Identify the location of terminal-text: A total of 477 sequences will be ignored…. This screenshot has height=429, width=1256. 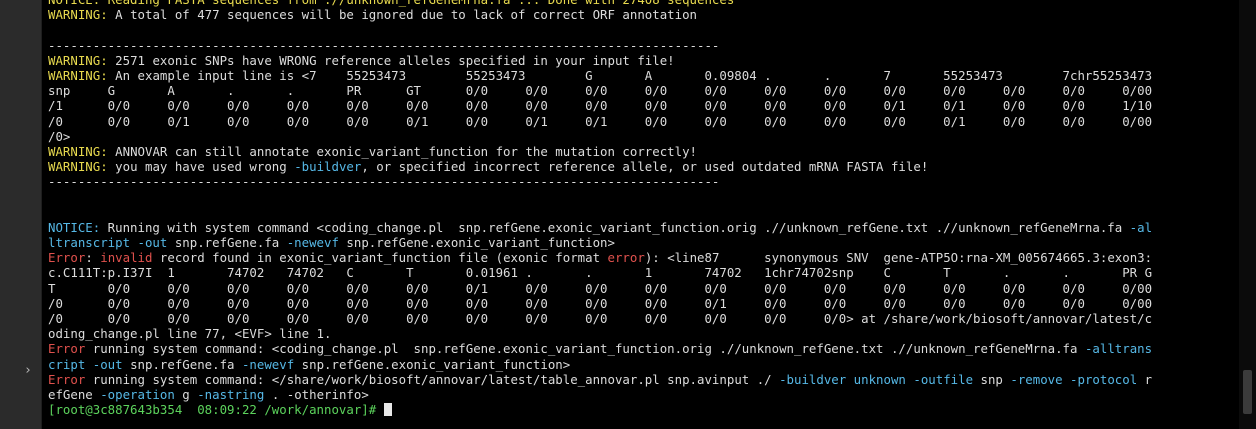
(402, 15).